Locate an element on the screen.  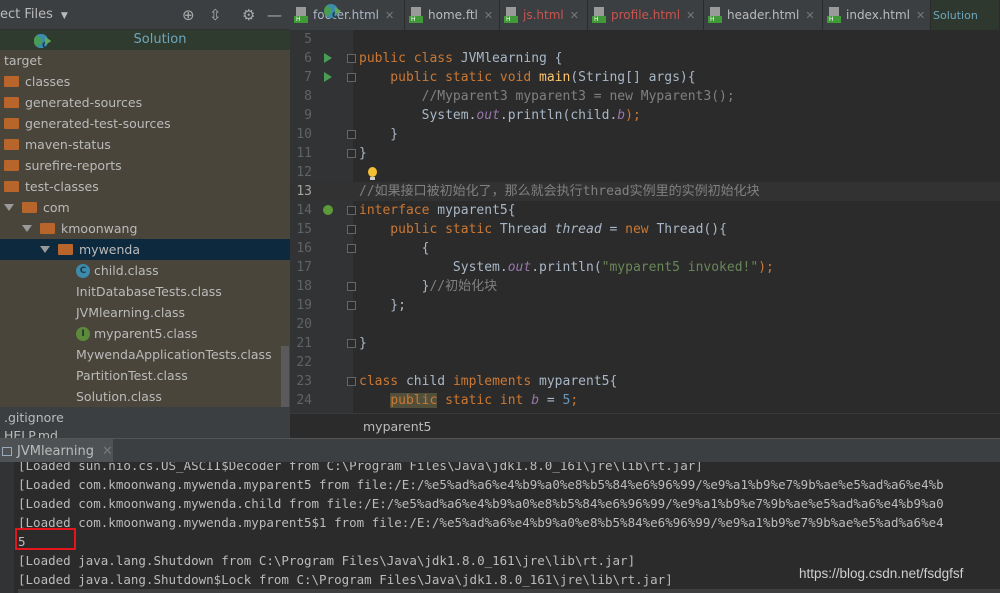
tree-item: C JVMlearning.class is located at coordinates (145, 178).